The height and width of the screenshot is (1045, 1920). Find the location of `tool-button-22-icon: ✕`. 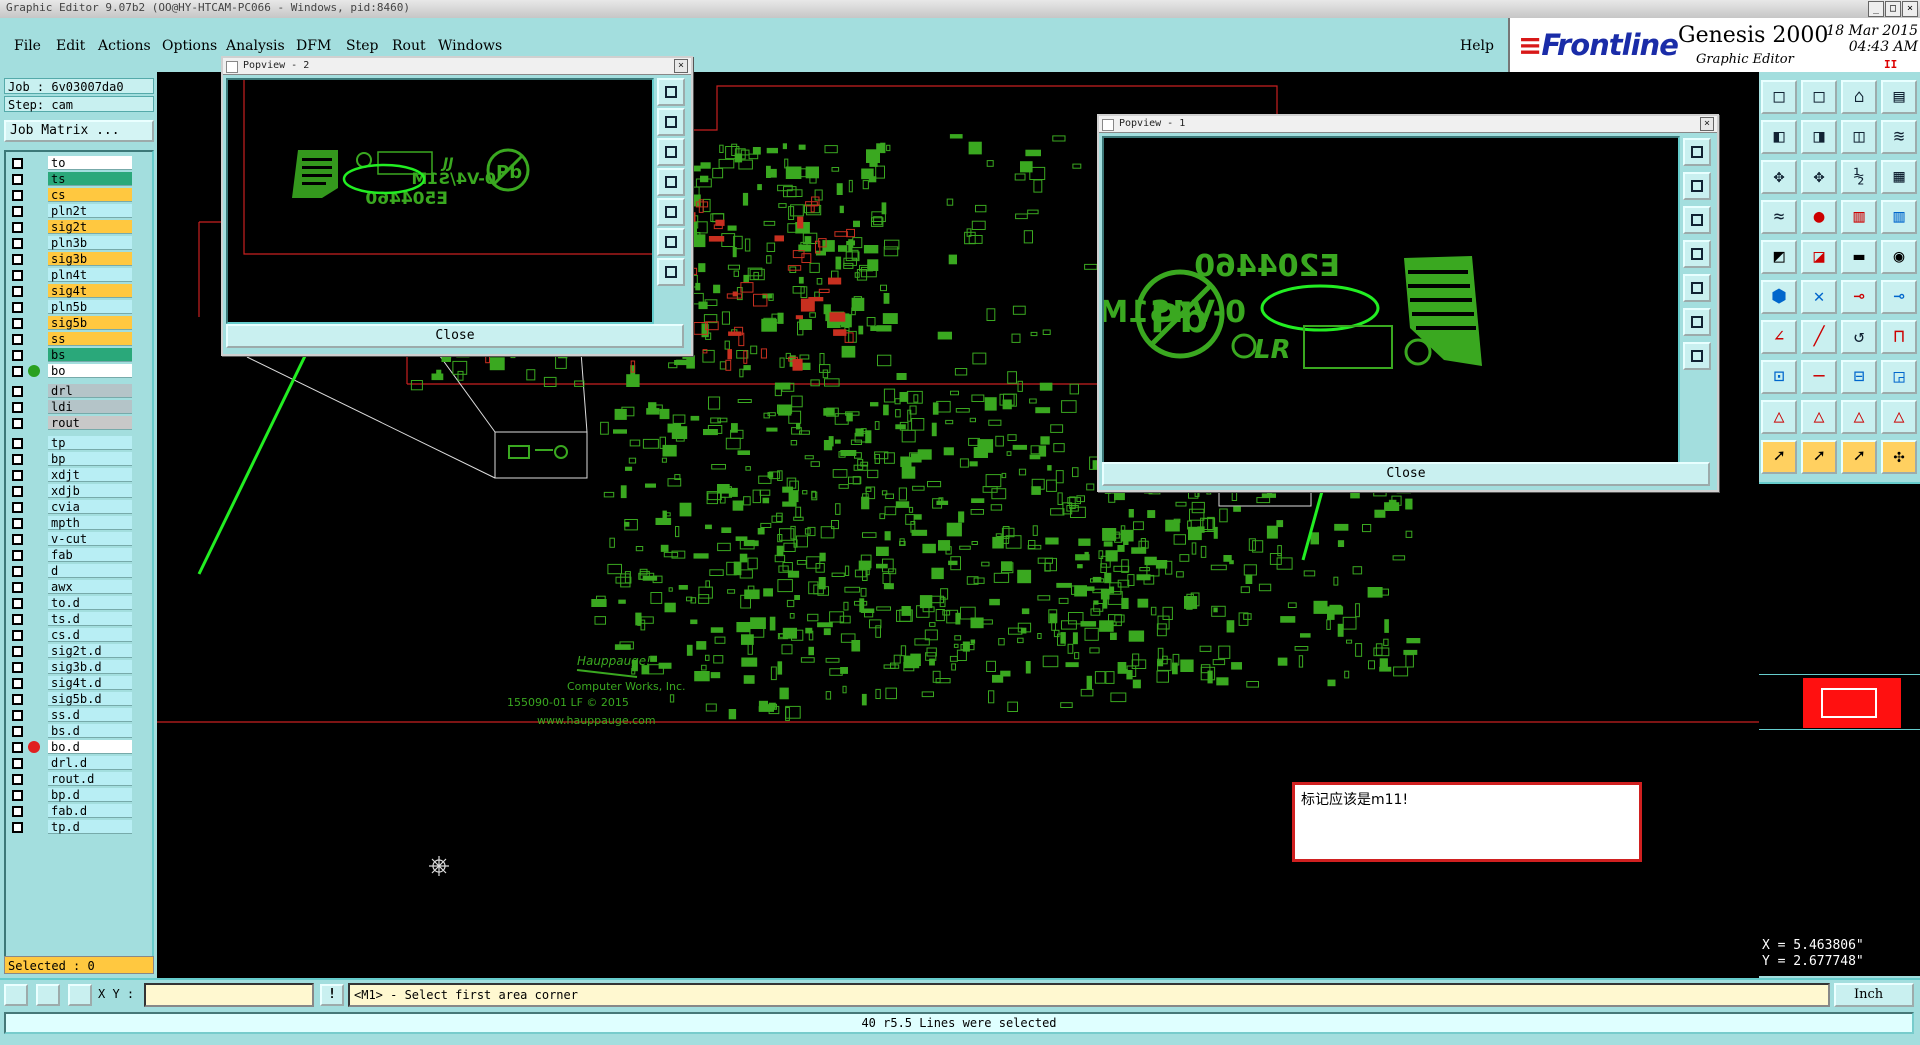

tool-button-22-icon: ✕ is located at coordinates (1819, 297).